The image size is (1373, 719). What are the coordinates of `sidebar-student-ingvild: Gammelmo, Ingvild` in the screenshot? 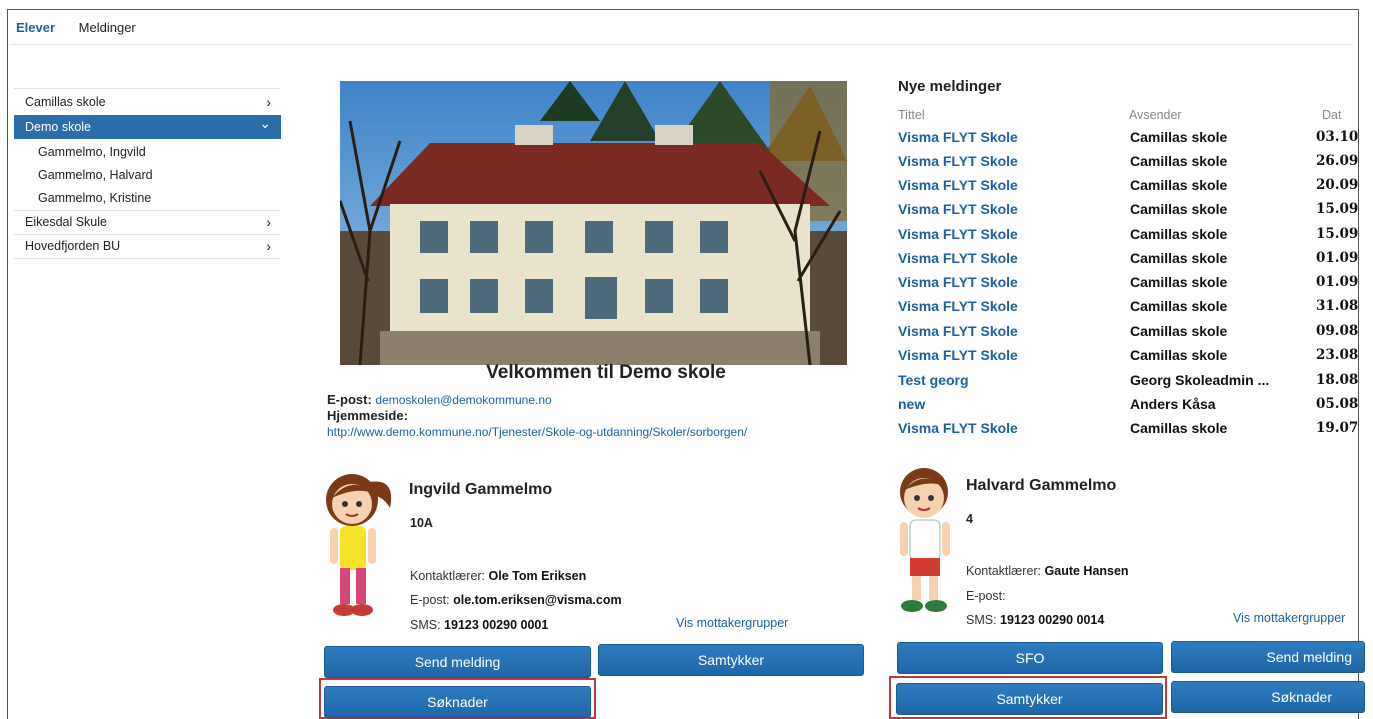 It's located at (147, 152).